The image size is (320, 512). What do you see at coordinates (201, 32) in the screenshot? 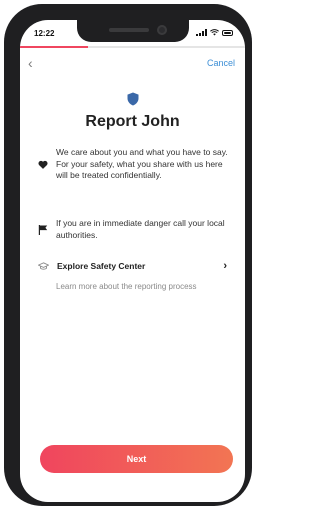
I see `signal-icon` at bounding box center [201, 32].